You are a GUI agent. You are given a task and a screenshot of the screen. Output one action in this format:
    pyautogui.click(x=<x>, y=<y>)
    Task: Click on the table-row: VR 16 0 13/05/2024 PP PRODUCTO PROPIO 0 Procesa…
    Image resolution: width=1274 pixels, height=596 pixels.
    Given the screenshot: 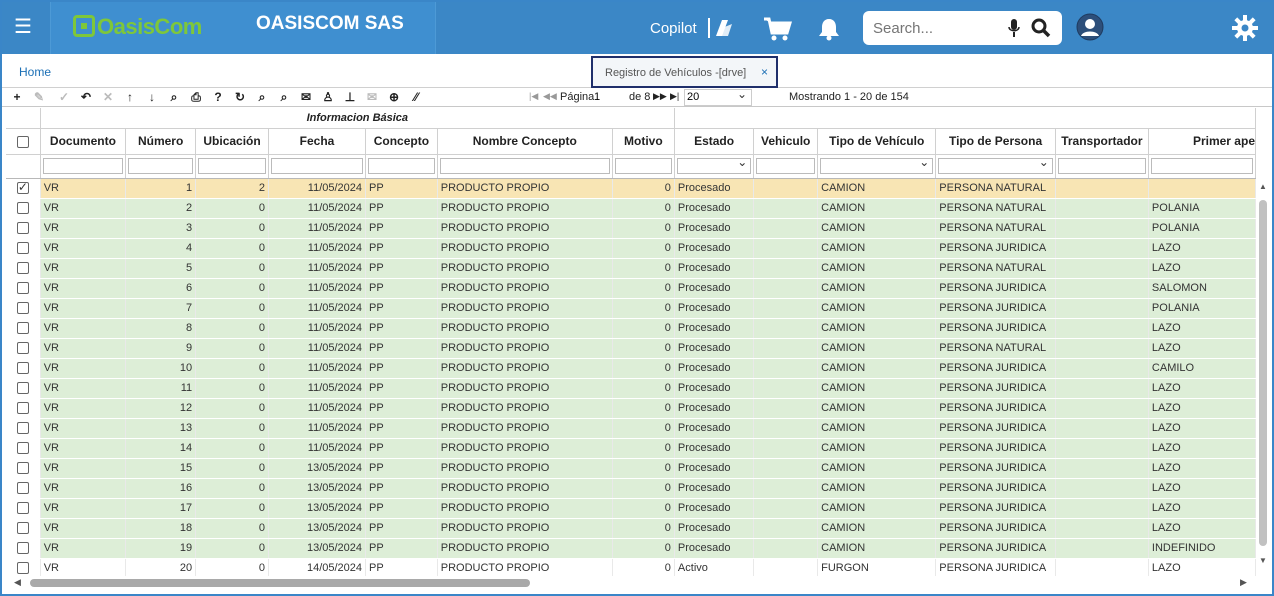 What is the action you would take?
    pyautogui.click(x=631, y=488)
    